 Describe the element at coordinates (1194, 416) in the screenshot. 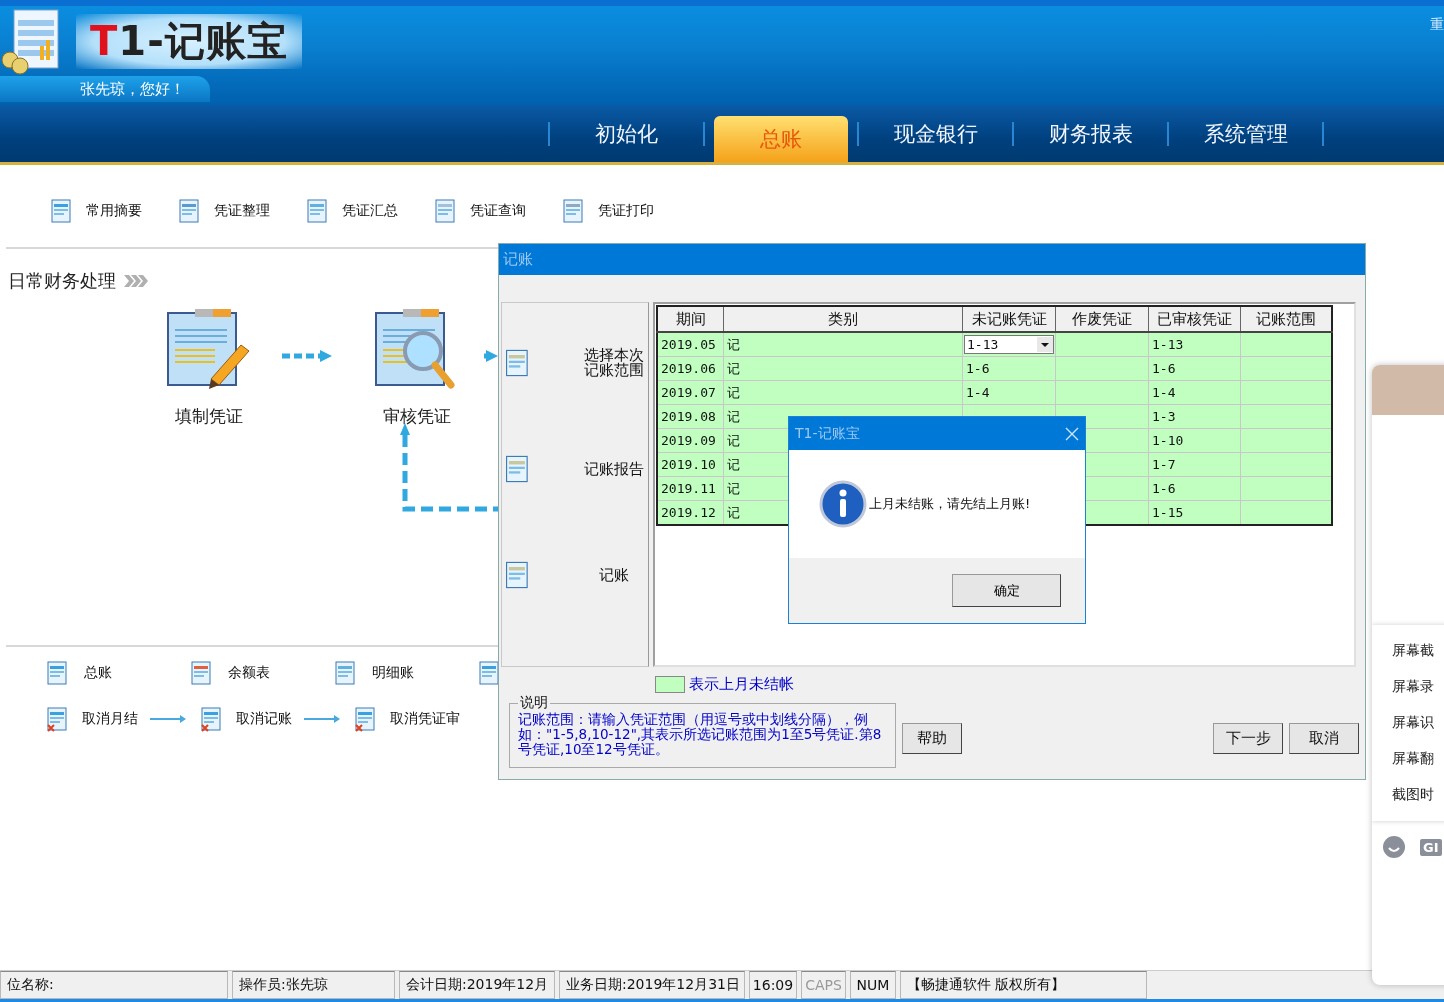

I see `table-cell: 1-3` at that location.